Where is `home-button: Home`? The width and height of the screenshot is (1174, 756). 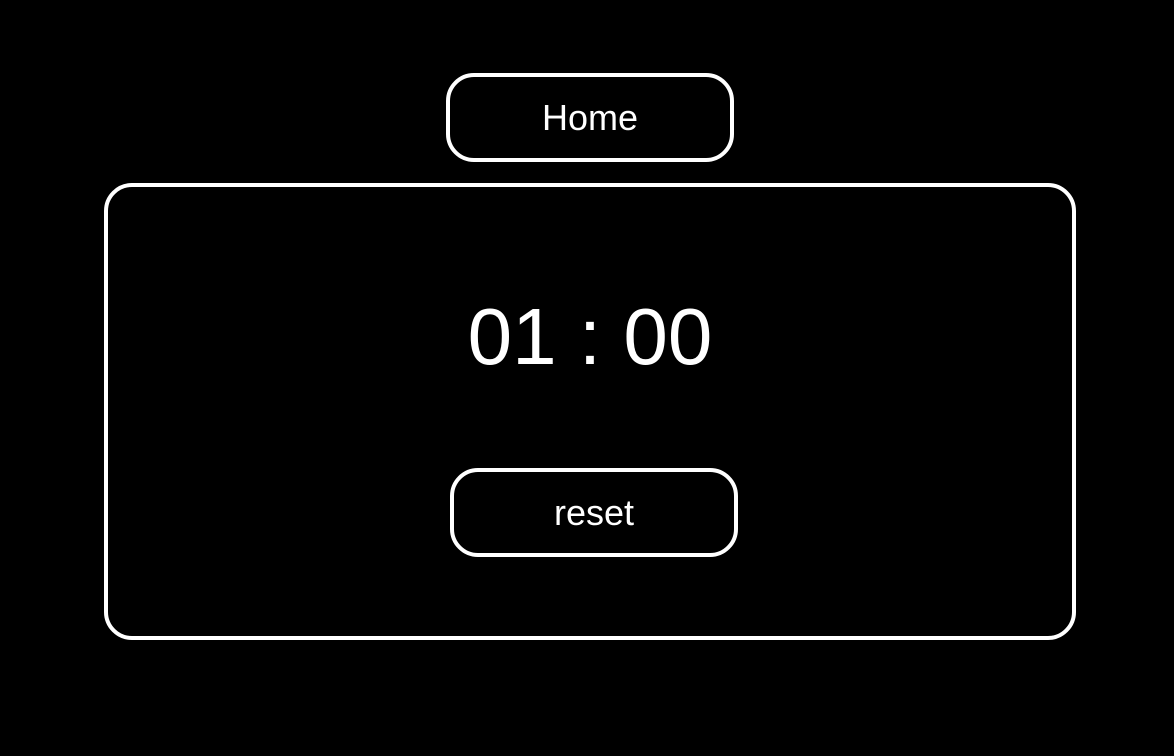
home-button: Home is located at coordinates (590, 117).